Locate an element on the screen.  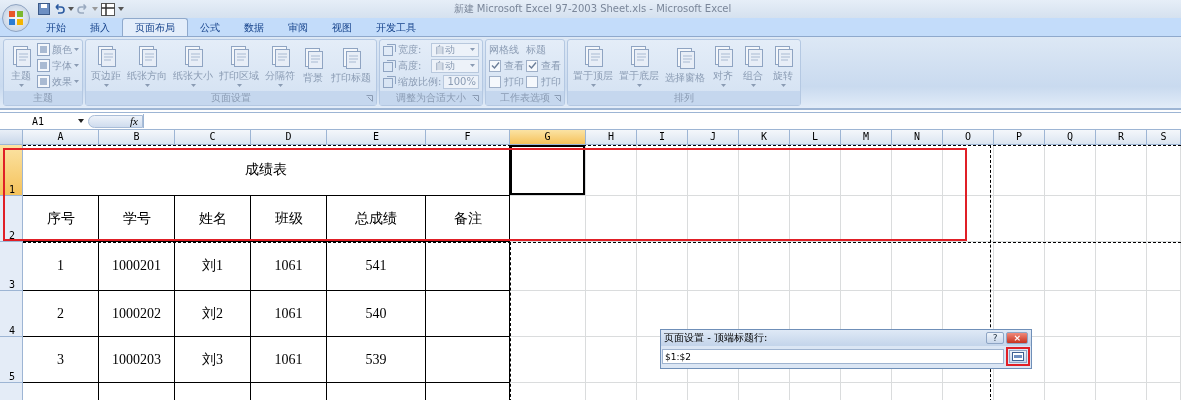
ribbon-tab: 开发工具 is located at coordinates (396, 27).